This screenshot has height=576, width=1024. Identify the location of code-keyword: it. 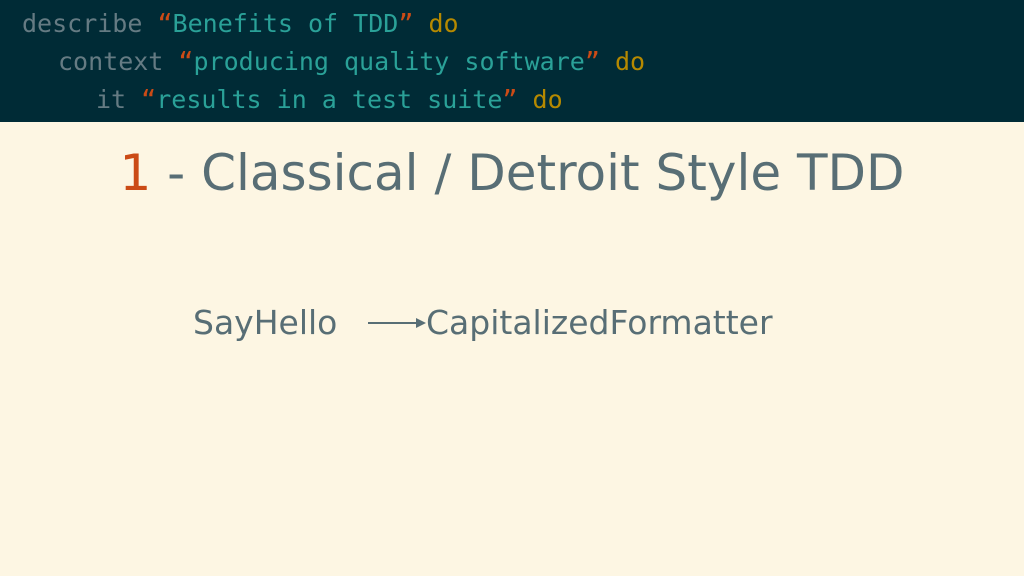
(111, 99).